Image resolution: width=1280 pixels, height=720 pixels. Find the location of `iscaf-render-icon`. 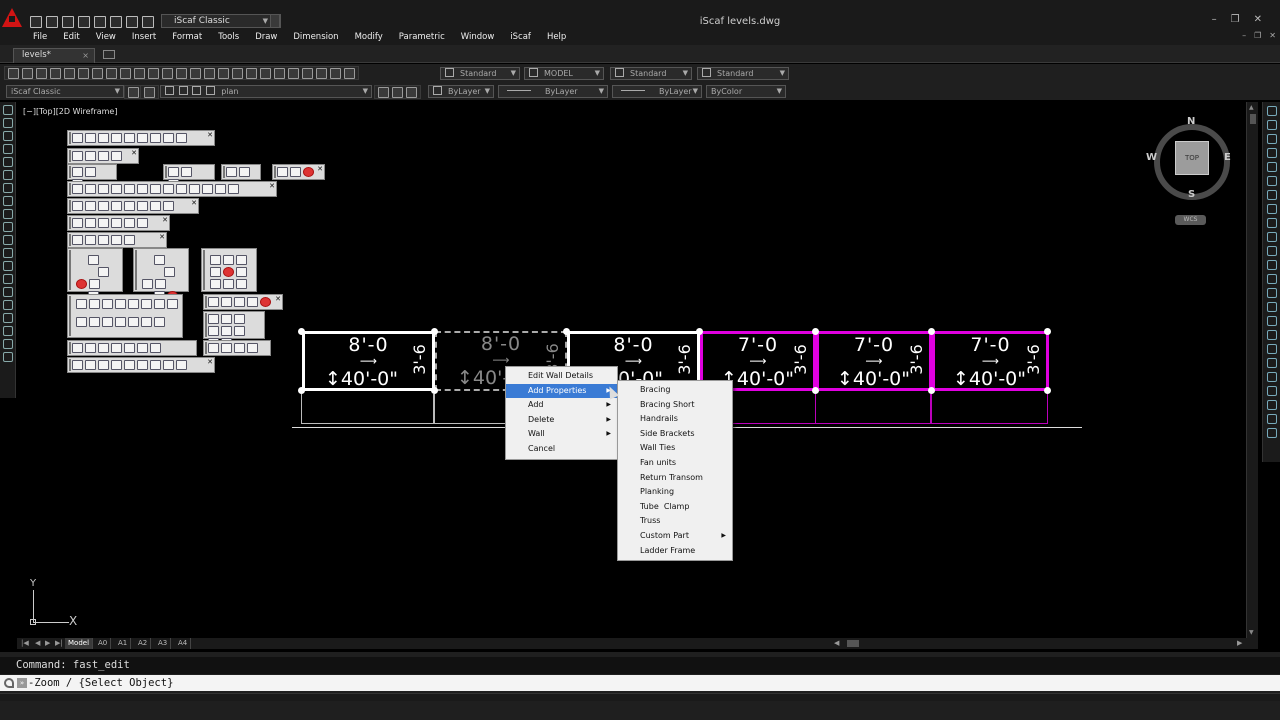

iscaf-render-icon is located at coordinates (142, 223).